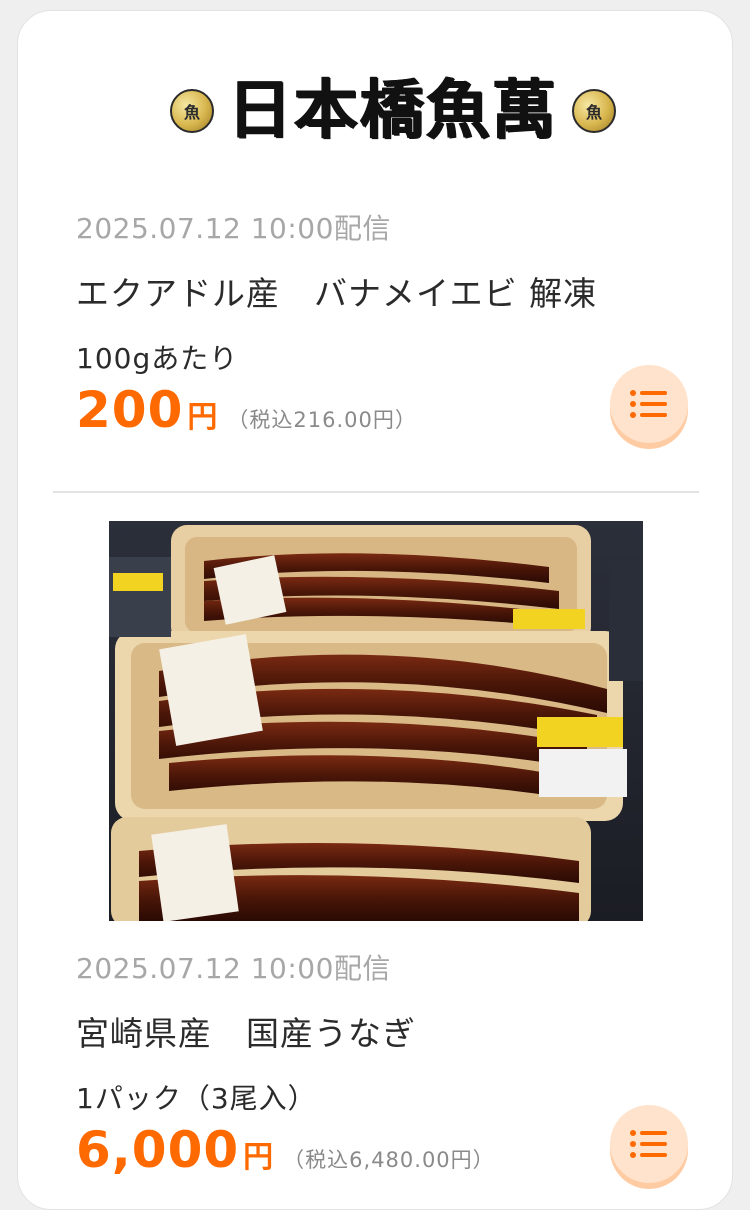 This screenshot has height=1210, width=750. I want to click on price-row: 200 円 （税込216.00円）, so click(246, 410).